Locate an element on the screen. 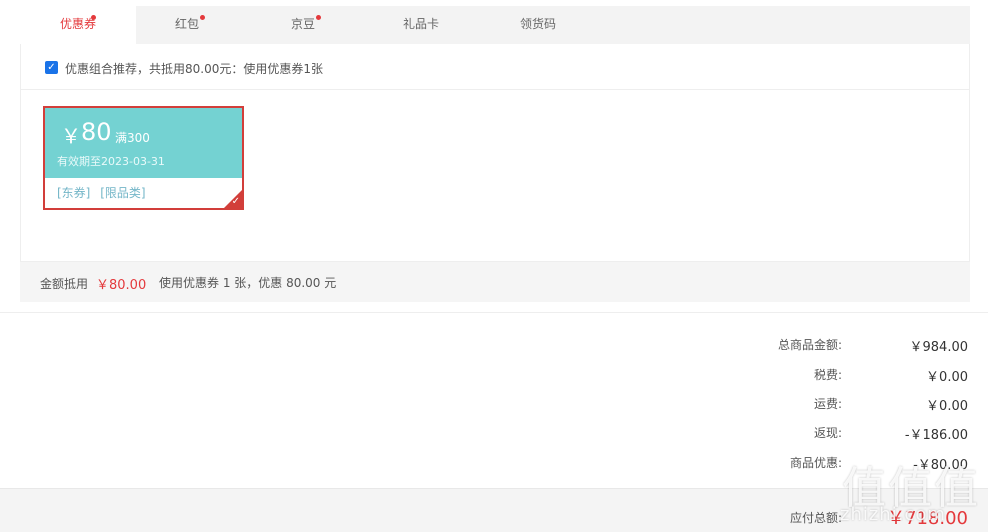 This screenshot has width=988, height=532. tab-gift-cards: 礼品卡 is located at coordinates (421, 25).